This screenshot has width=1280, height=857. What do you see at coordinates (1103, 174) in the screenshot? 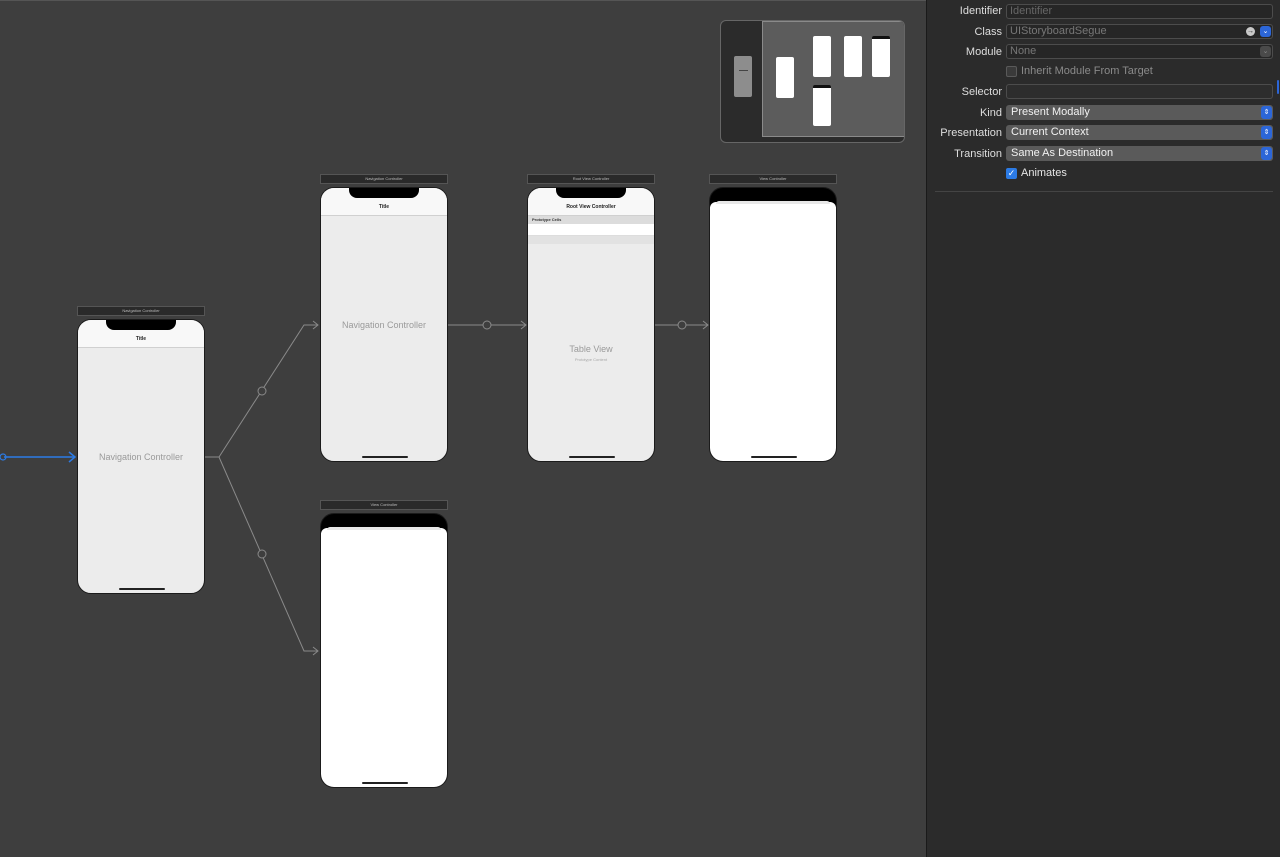
I see `animates-row: ✓ Animates` at bounding box center [1103, 174].